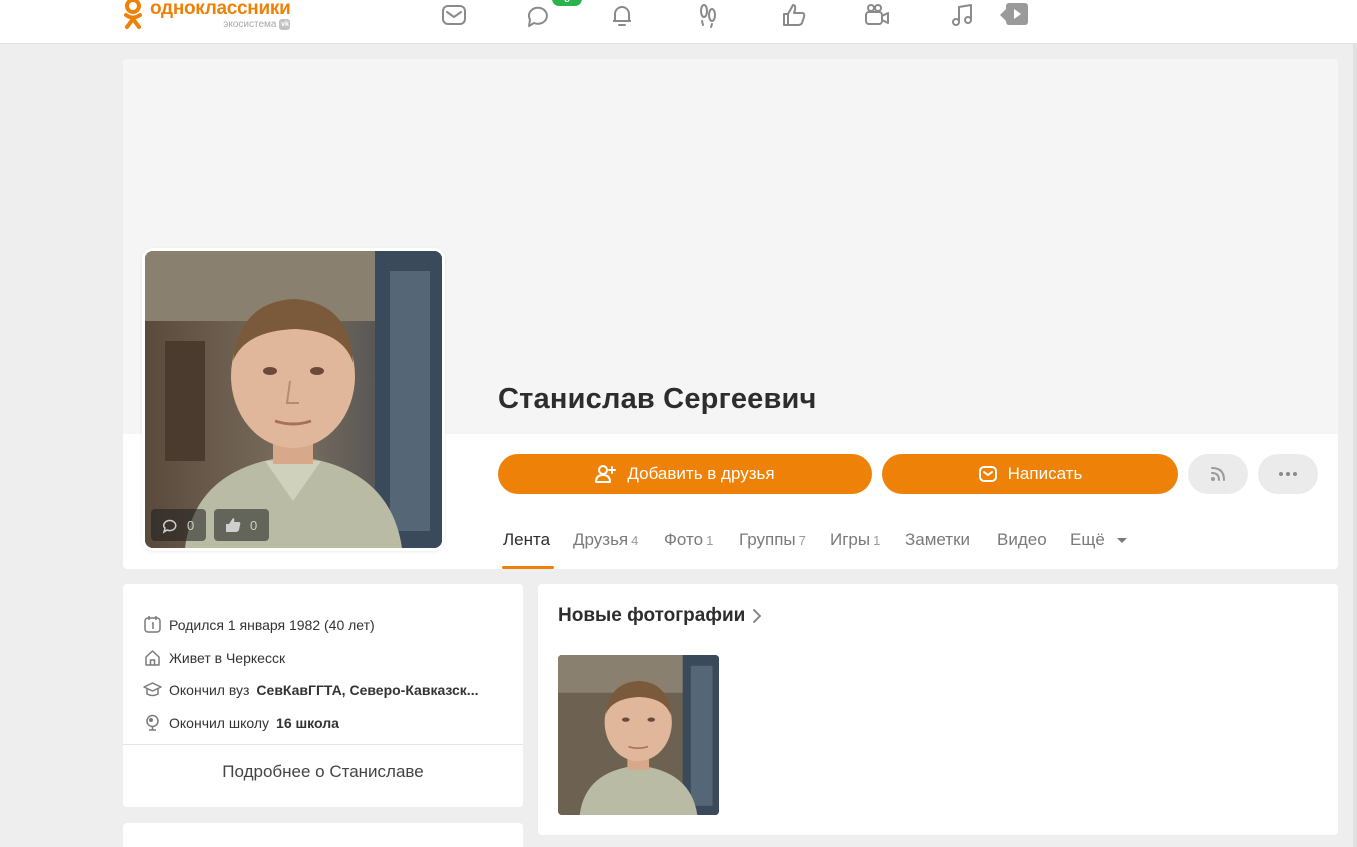 The height and width of the screenshot is (847, 1357). I want to click on tab-friends: Друзья 4, so click(605, 540).